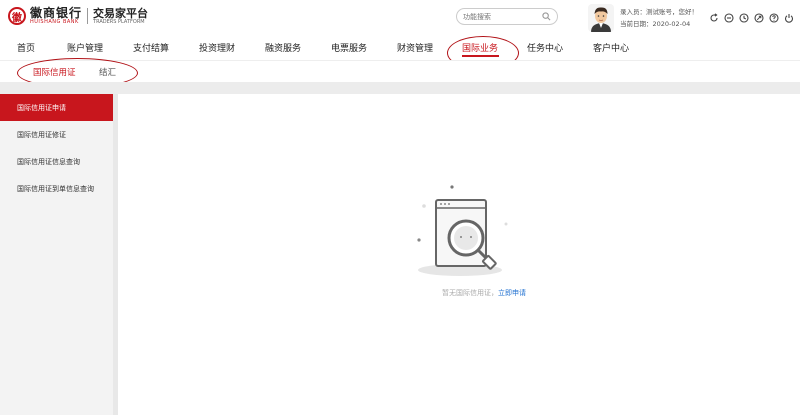  What do you see at coordinates (713, 17) in the screenshot?
I see `refresh-icon` at bounding box center [713, 17].